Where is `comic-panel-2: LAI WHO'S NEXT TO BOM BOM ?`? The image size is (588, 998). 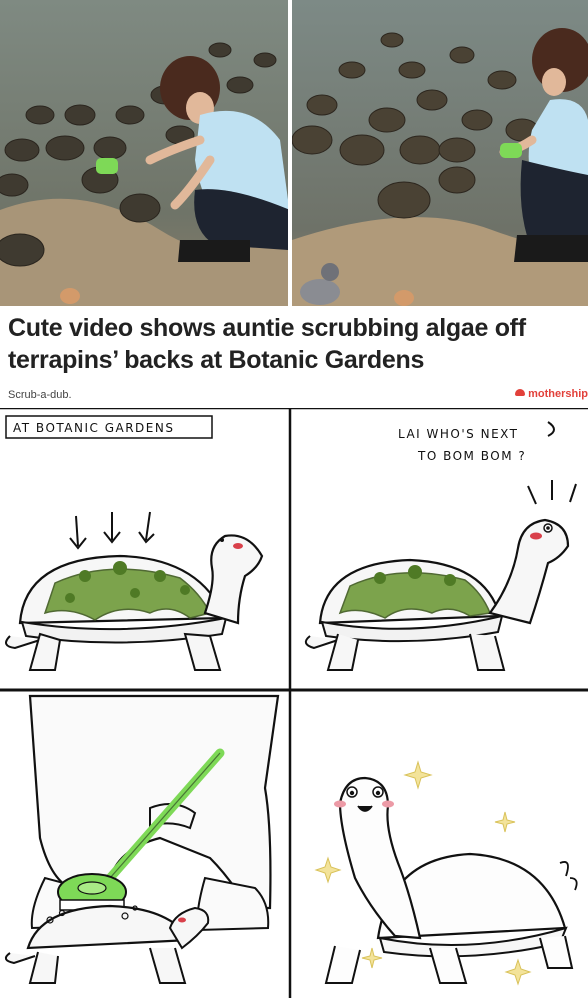 comic-panel-2: LAI WHO'S NEXT TO BOM BOM ? is located at coordinates (440, 546).